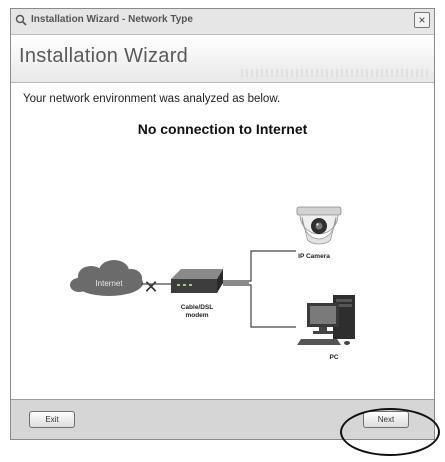 The image size is (445, 462). Describe the element at coordinates (319, 225) in the screenshot. I see `ip-camera-icon` at that location.